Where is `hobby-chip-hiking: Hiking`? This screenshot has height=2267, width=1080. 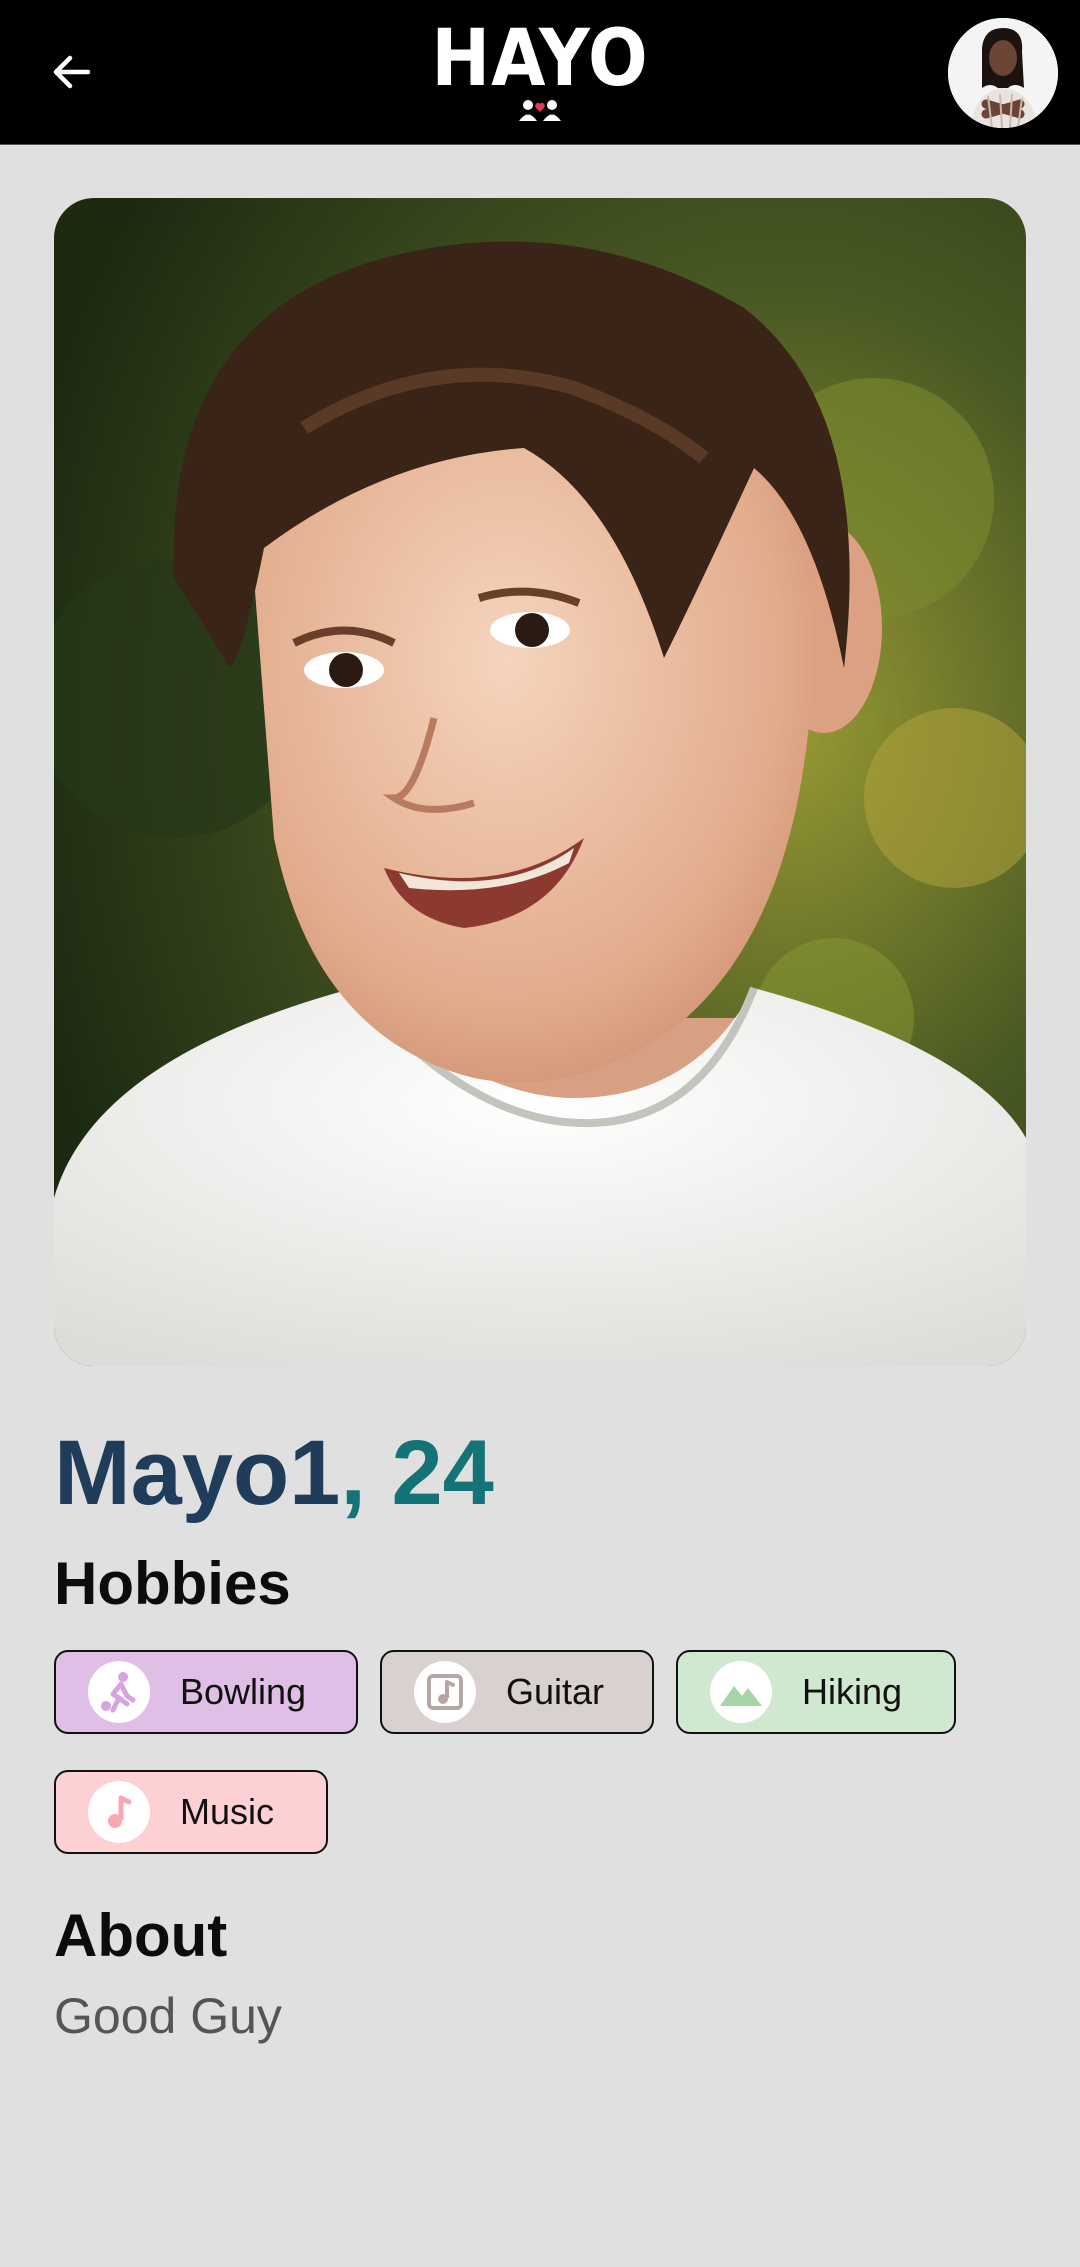
hobby-chip-hiking: Hiking is located at coordinates (816, 1692).